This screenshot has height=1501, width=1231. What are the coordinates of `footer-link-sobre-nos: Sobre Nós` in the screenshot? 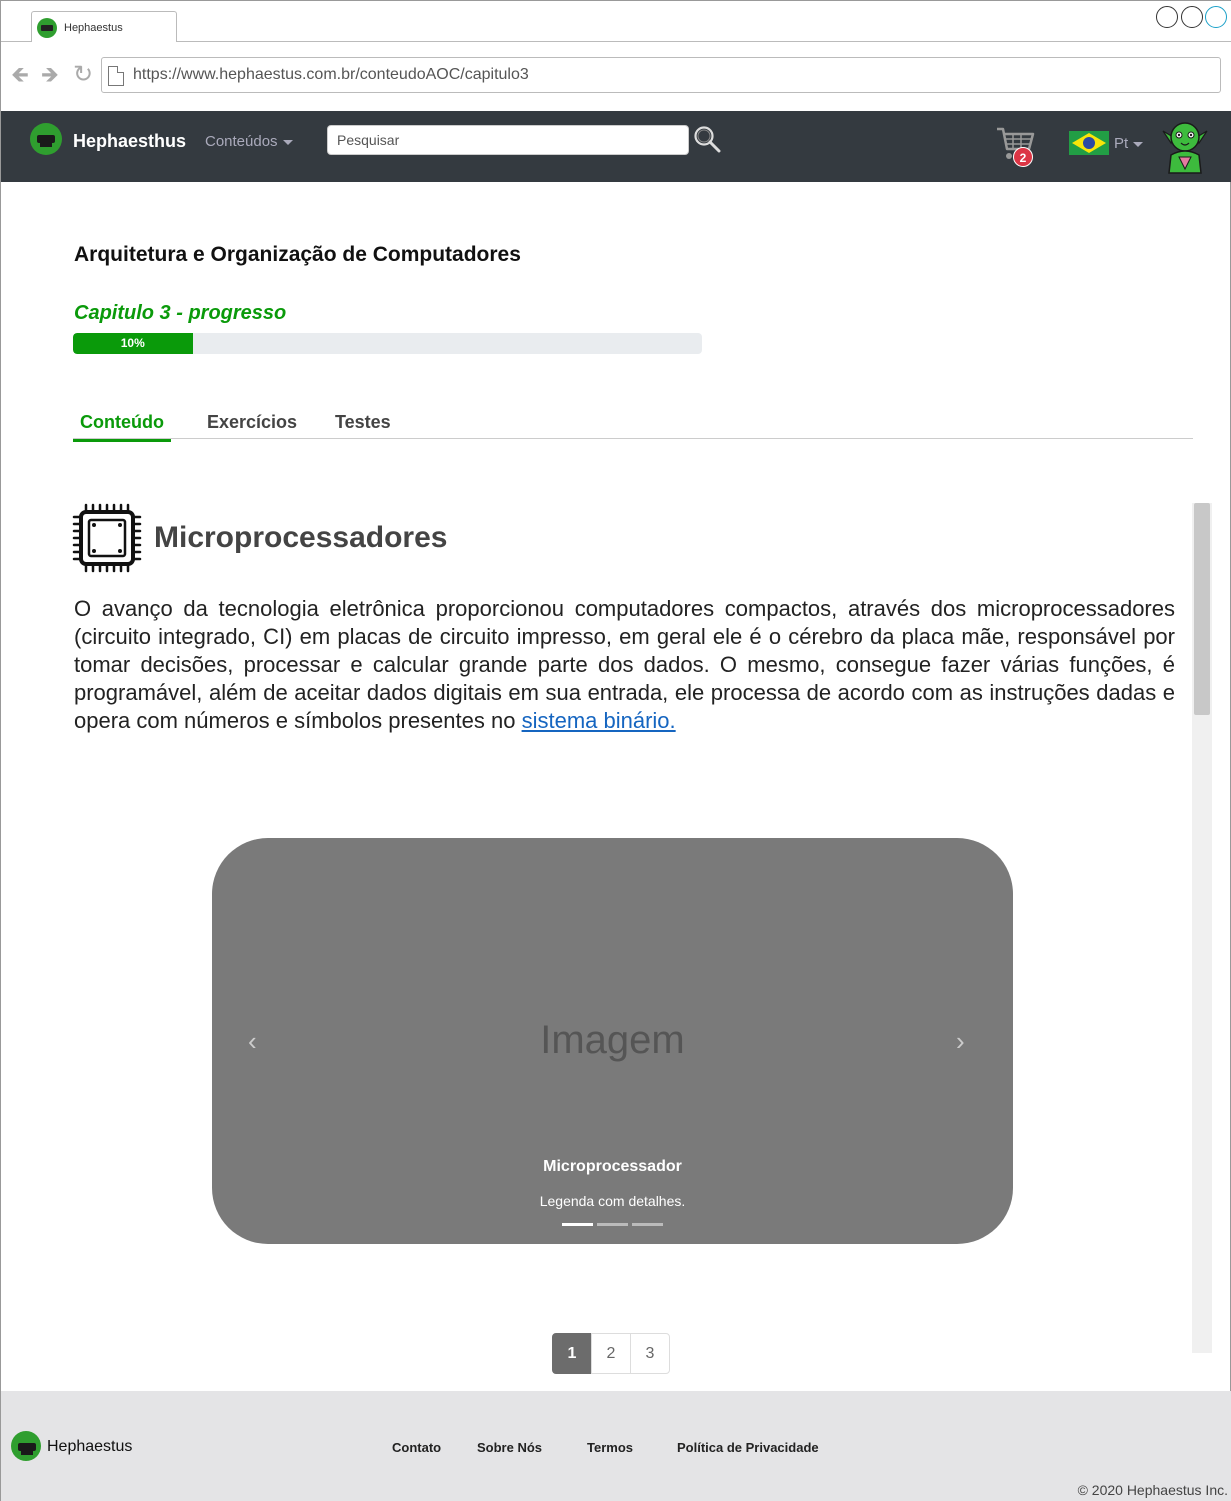 It's located at (509, 1447).